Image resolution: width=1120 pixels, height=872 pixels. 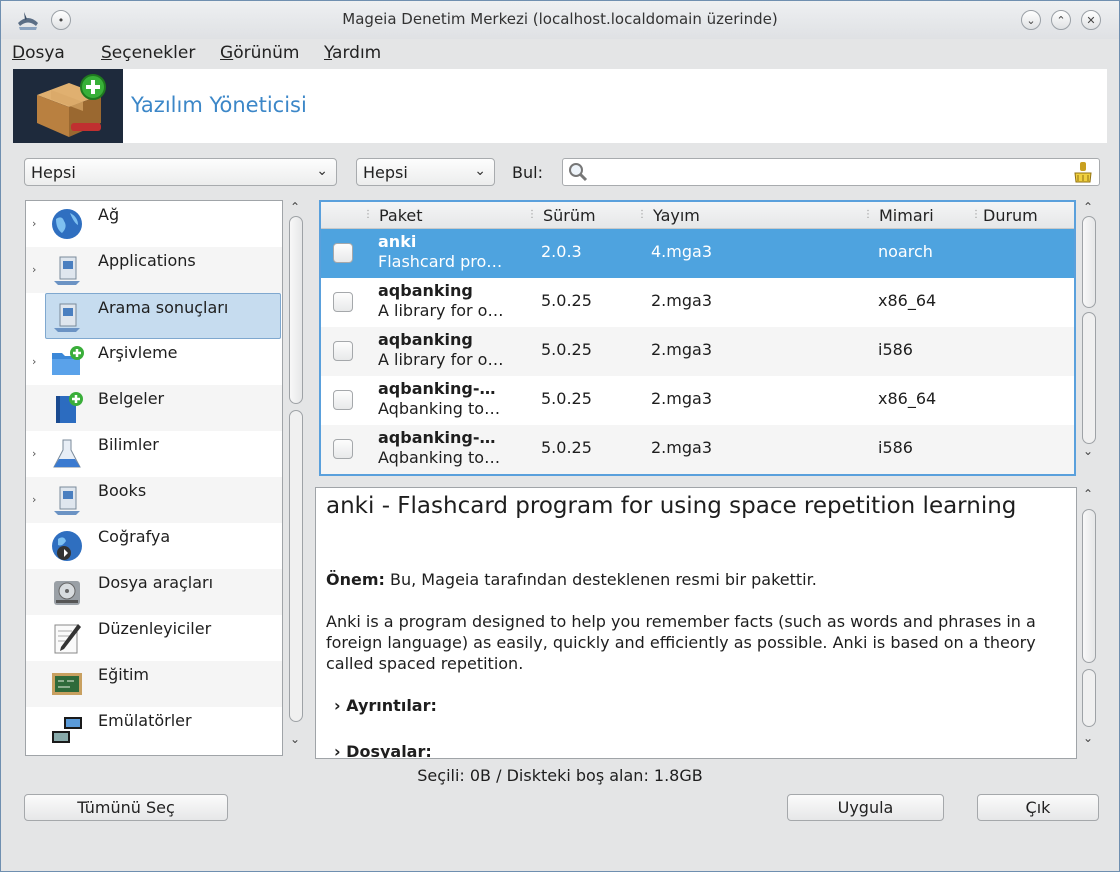 What do you see at coordinates (296, 310) in the screenshot?
I see `category-scroll-thumb` at bounding box center [296, 310].